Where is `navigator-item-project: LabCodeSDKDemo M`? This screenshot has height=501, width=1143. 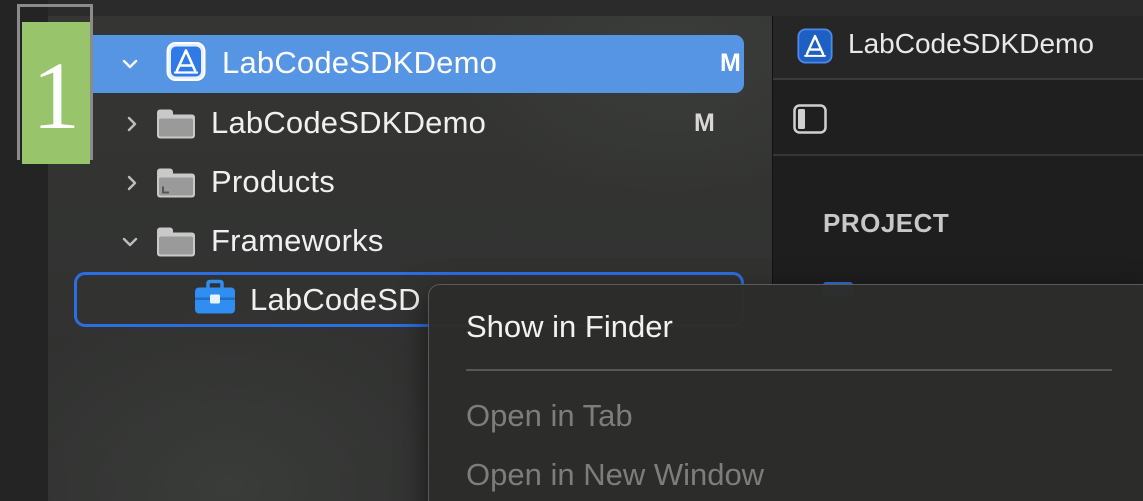
navigator-item-project: LabCodeSDKDemo M is located at coordinates (409, 64).